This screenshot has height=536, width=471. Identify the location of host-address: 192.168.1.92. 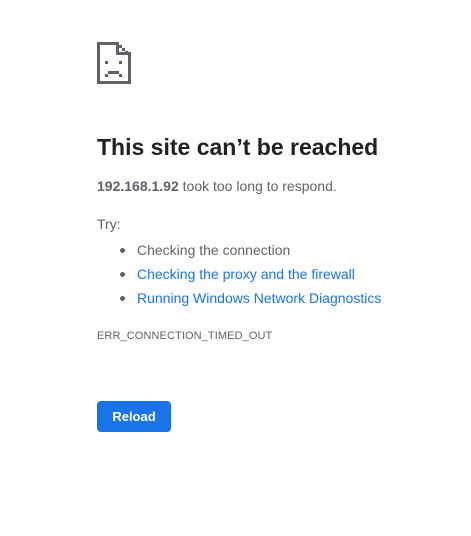
(138, 186).